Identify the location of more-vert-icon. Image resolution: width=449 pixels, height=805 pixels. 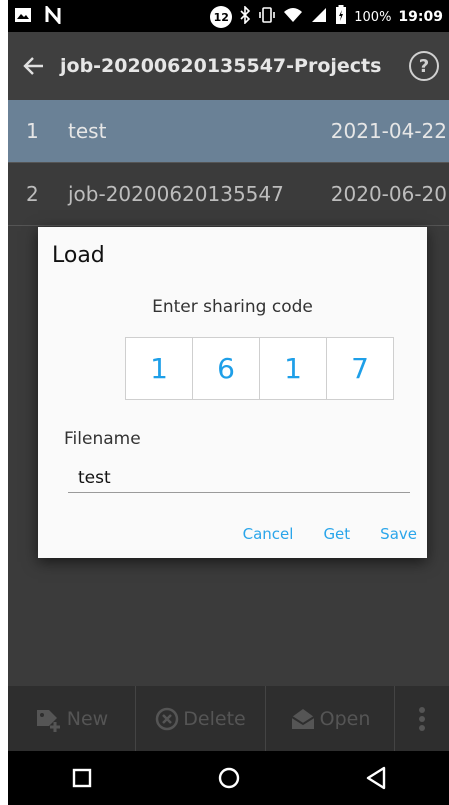
(422, 719).